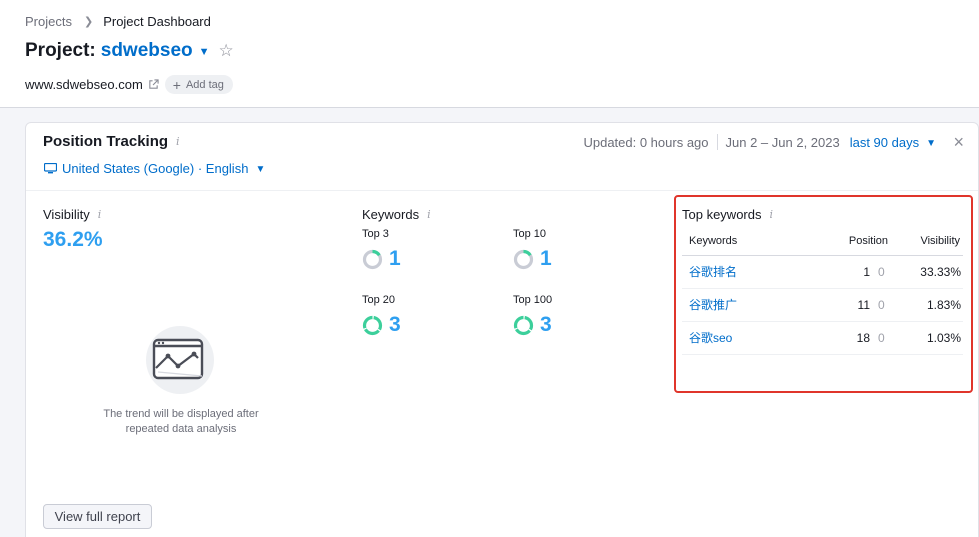 This screenshot has height=537, width=979. I want to click on domain-row: www.sdwebseo.com + Add tag, so click(129, 84).